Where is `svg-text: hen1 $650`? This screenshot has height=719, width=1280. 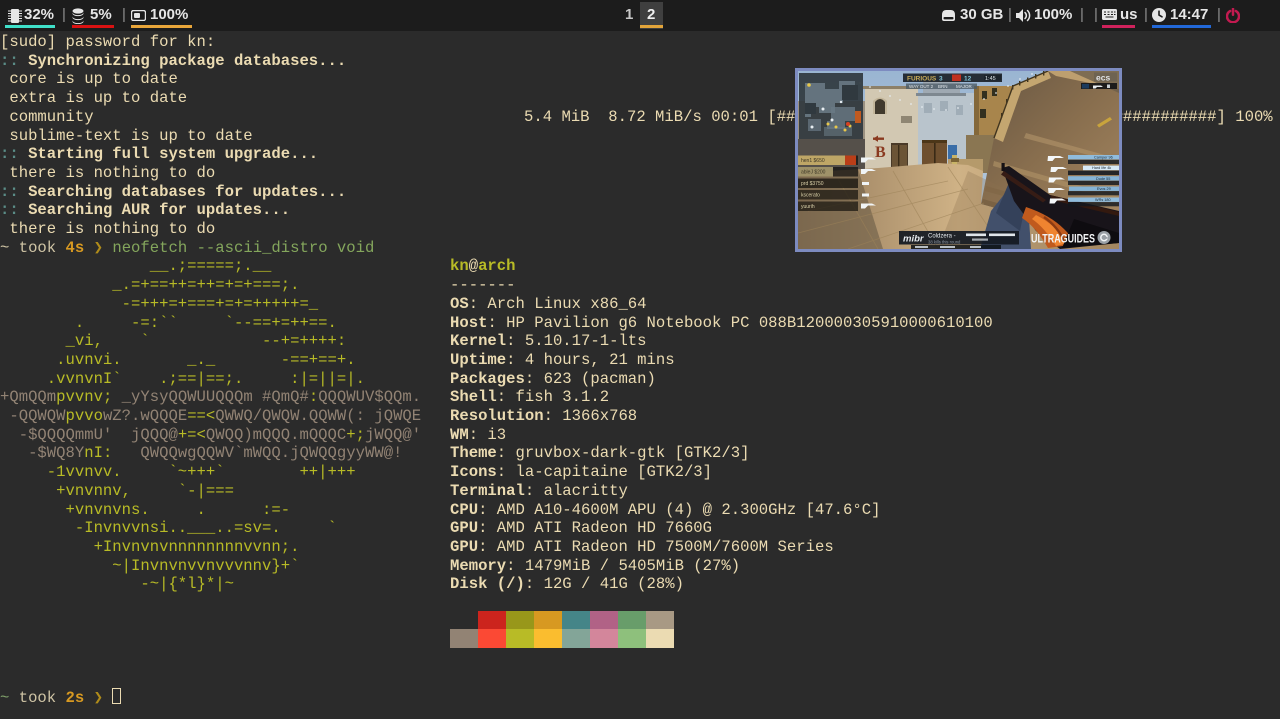 svg-text: hen1 $650 is located at coordinates (813, 161).